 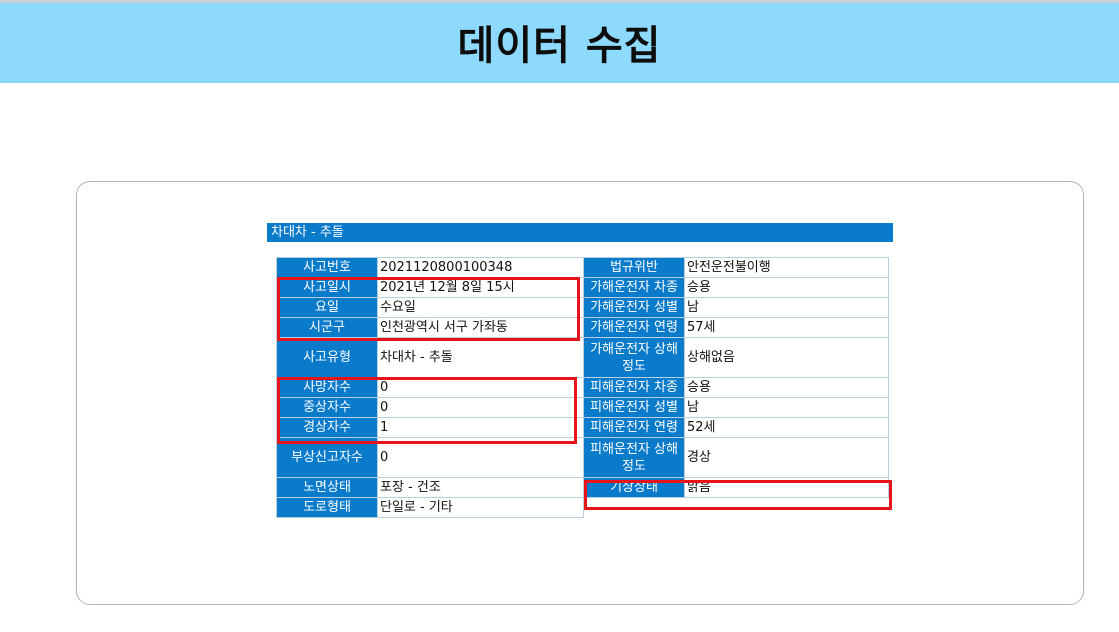 I want to click on table-row: 도로형태 단일로 - 기타, so click(x=582, y=507).